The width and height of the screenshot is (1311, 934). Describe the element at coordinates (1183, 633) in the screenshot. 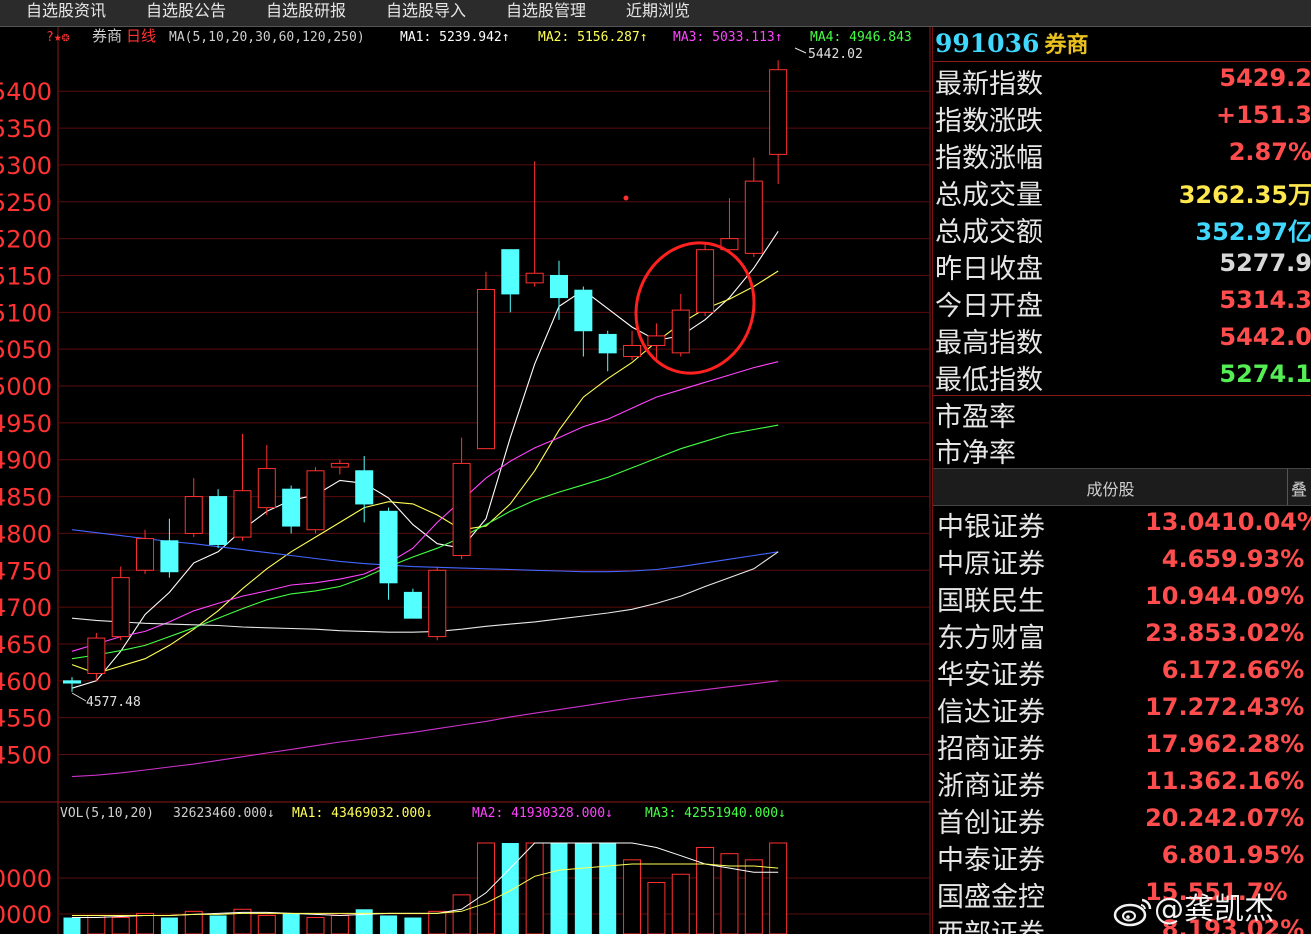

I see `stock-price: 23.85` at that location.